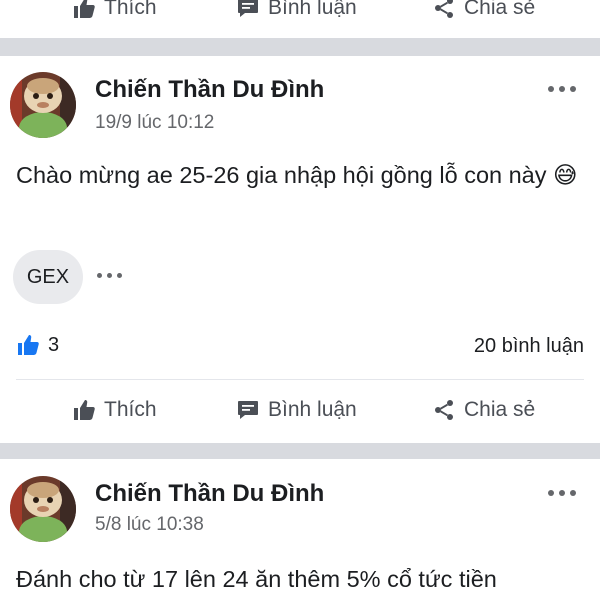 This screenshot has height=600, width=600. What do you see at coordinates (300, 379) in the screenshot?
I see `stats-divider` at bounding box center [300, 379].